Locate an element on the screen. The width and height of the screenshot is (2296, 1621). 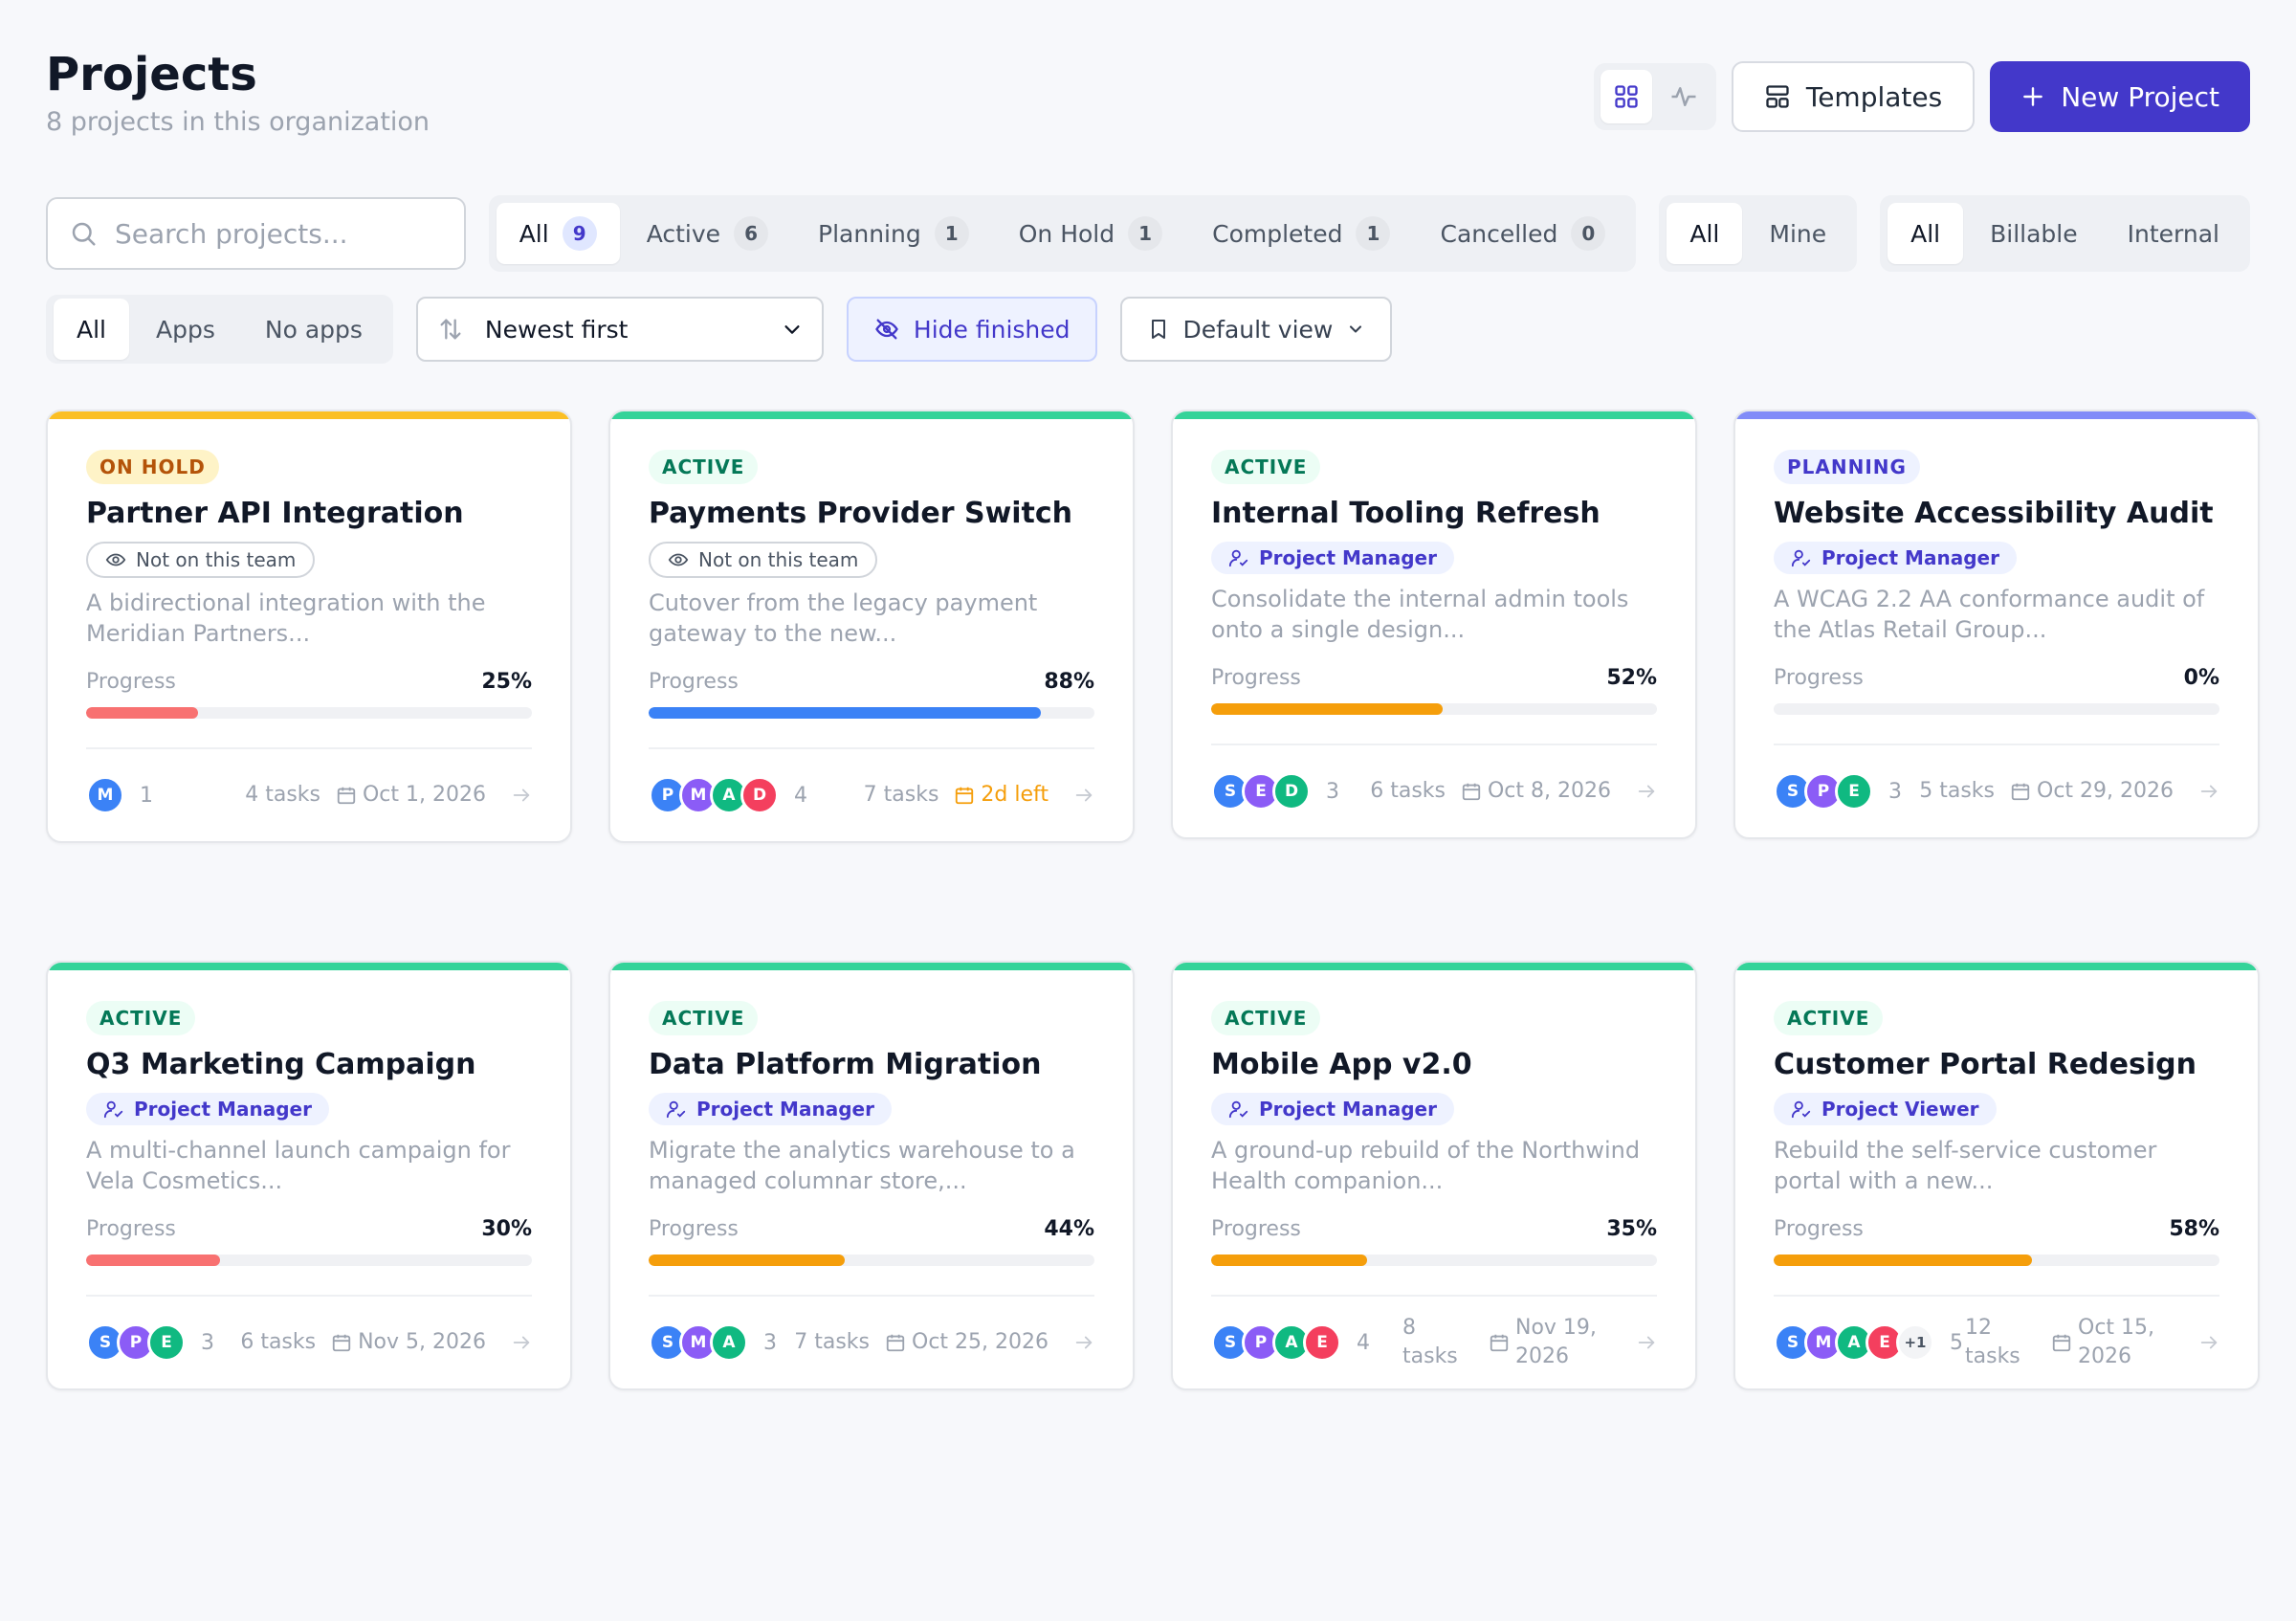
templates-button: Templates is located at coordinates (1854, 96).